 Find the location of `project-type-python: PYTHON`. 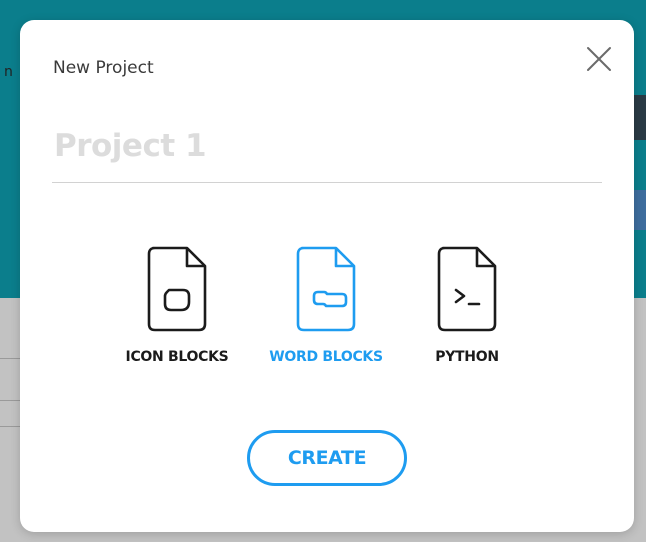

project-type-python: PYTHON is located at coordinates (467, 309).